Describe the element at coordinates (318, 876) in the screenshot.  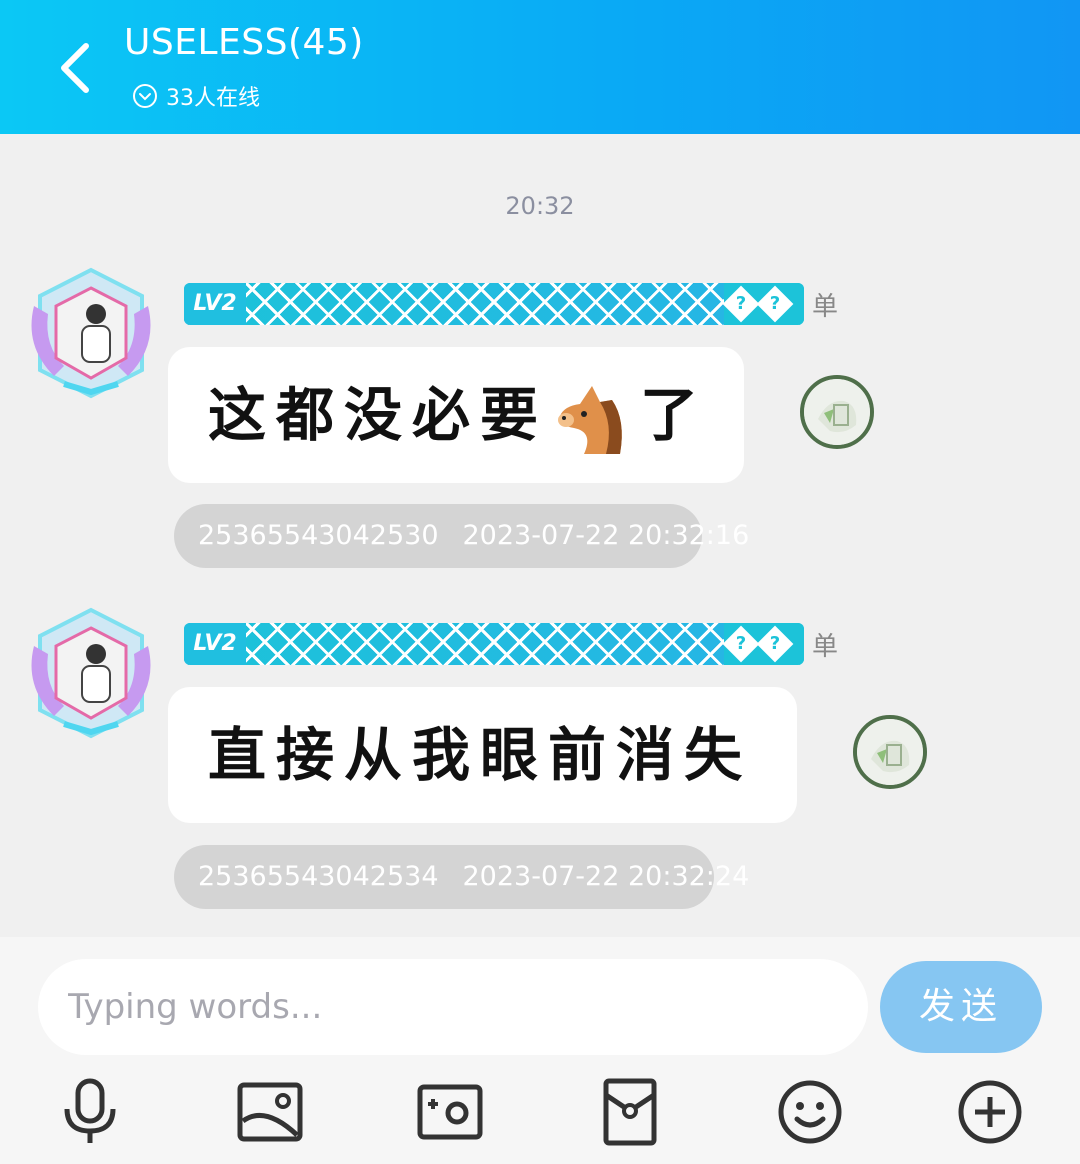
I see `message-id: 25365543042534` at that location.